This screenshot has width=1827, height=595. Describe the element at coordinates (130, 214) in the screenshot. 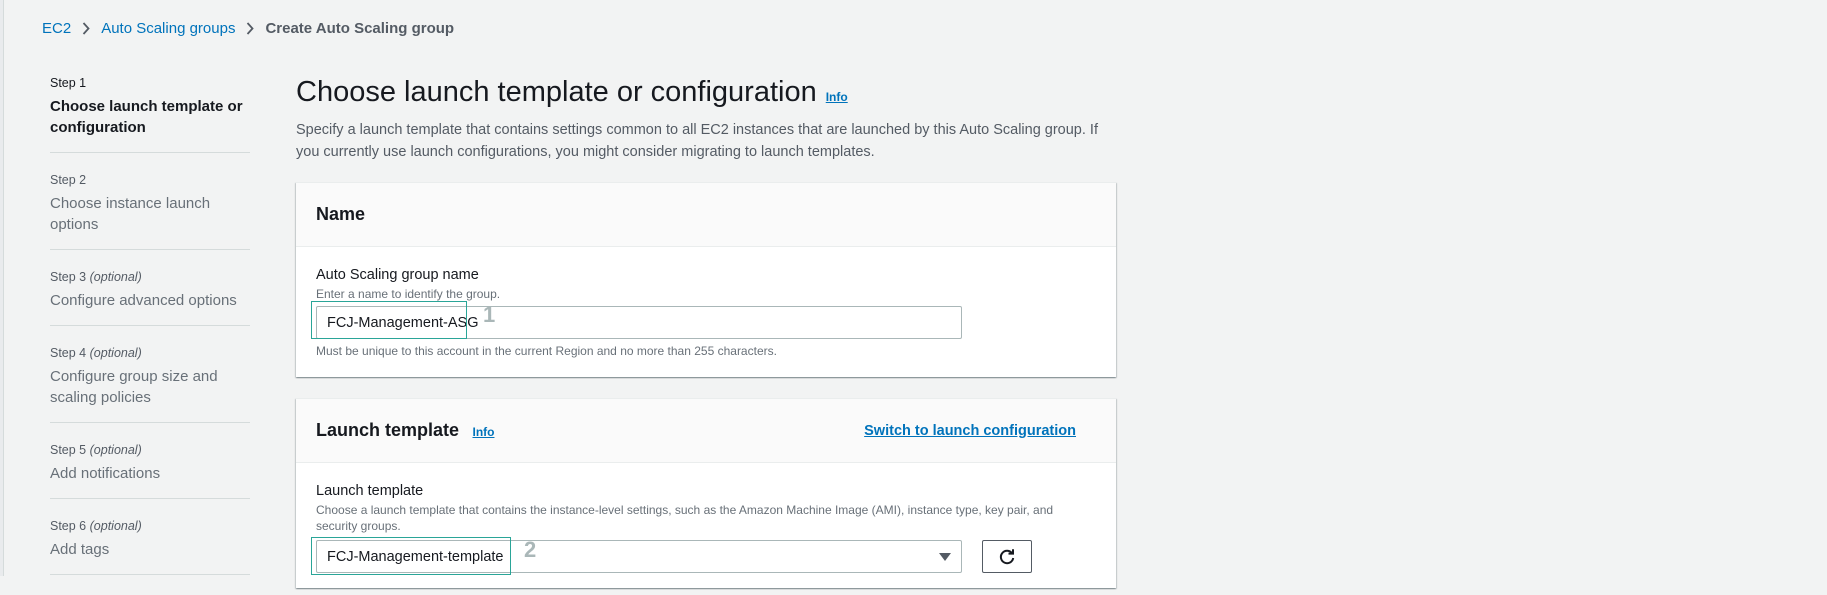

I see `step-title: Choose instance launch options` at that location.